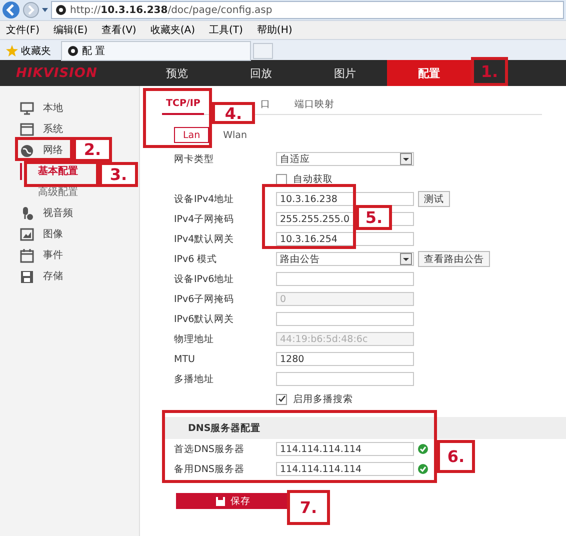 This screenshot has height=536, width=566. Describe the element at coordinates (27, 213) in the screenshot. I see `microphone-icon` at that location.